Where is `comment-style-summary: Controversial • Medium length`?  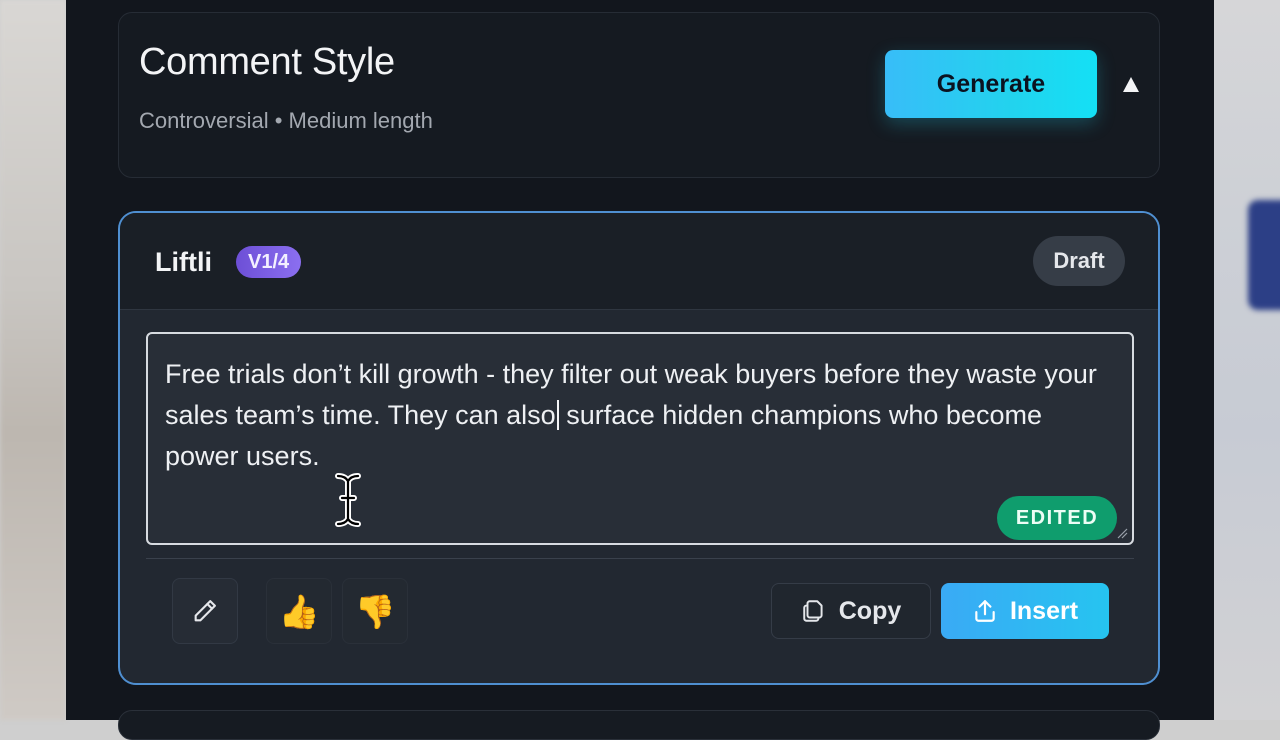 comment-style-summary: Controversial • Medium length is located at coordinates (286, 120).